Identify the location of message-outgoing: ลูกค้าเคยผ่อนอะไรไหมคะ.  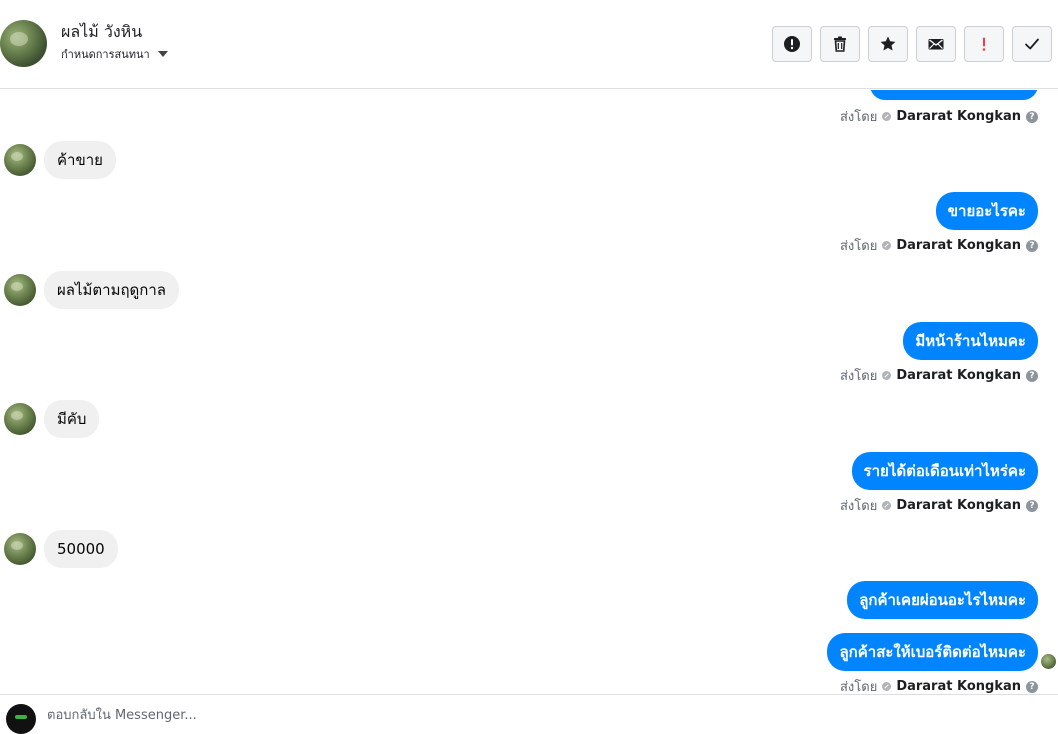
(942, 600).